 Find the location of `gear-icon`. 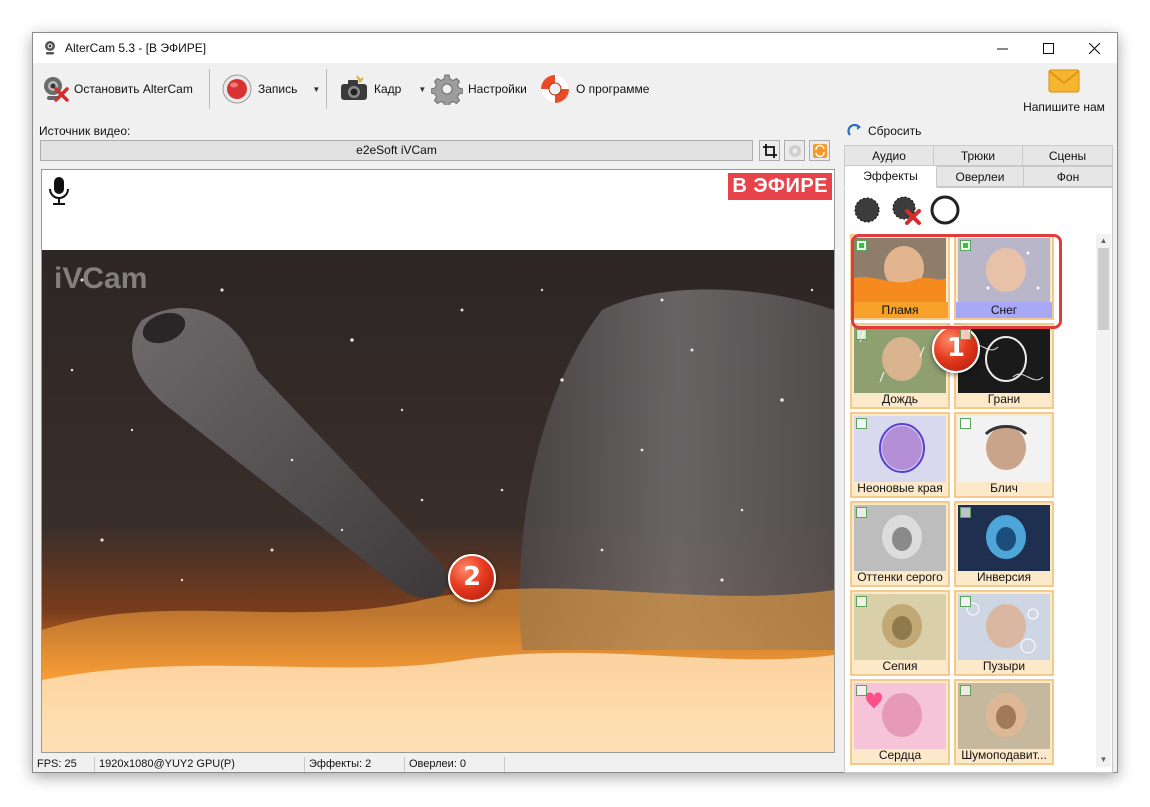

gear-icon is located at coordinates (447, 89).